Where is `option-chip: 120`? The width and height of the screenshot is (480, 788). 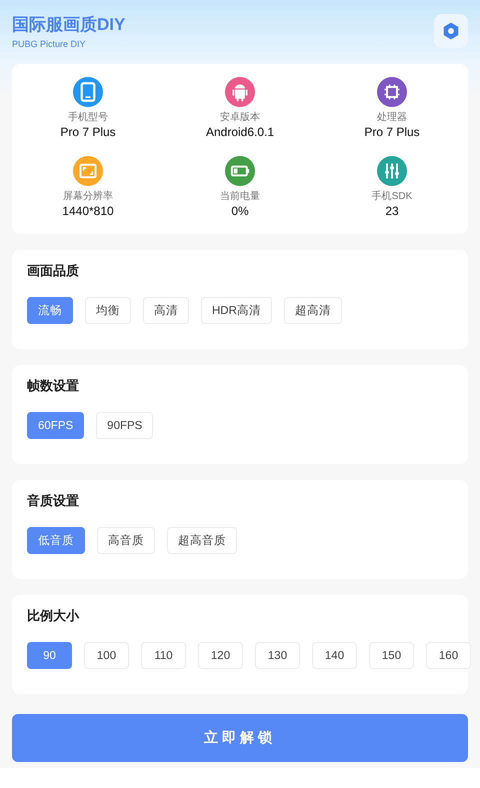 option-chip: 120 is located at coordinates (220, 655).